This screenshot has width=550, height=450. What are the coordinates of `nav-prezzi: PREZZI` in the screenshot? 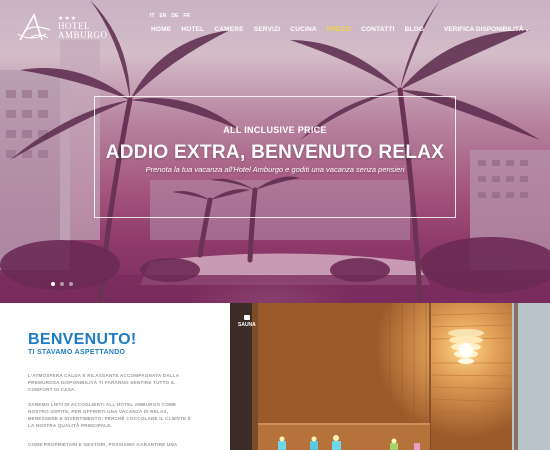 It's located at (339, 29).